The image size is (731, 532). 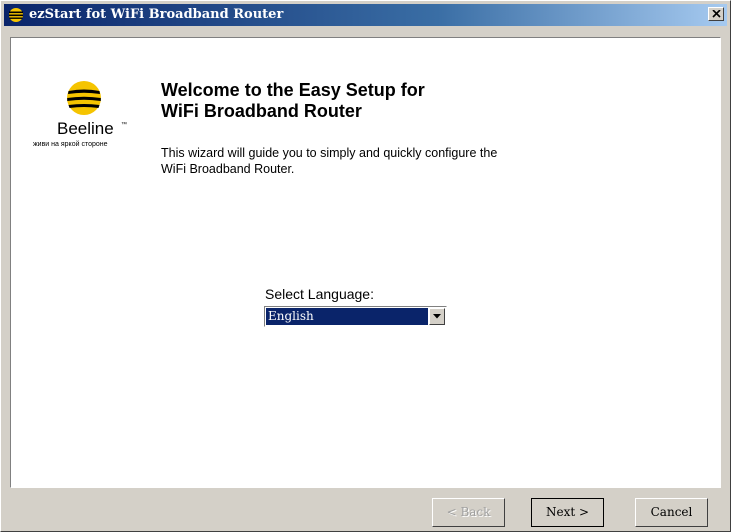 I want to click on logo-trademark: ™, so click(x=124, y=125).